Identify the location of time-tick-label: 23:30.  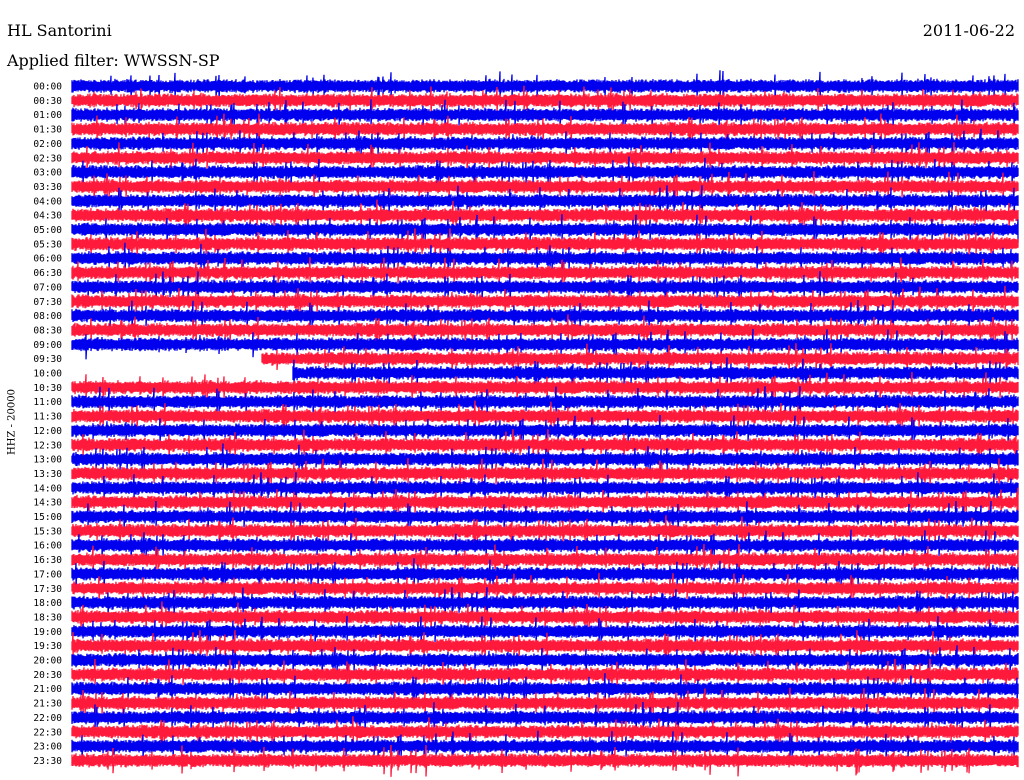
(47, 761).